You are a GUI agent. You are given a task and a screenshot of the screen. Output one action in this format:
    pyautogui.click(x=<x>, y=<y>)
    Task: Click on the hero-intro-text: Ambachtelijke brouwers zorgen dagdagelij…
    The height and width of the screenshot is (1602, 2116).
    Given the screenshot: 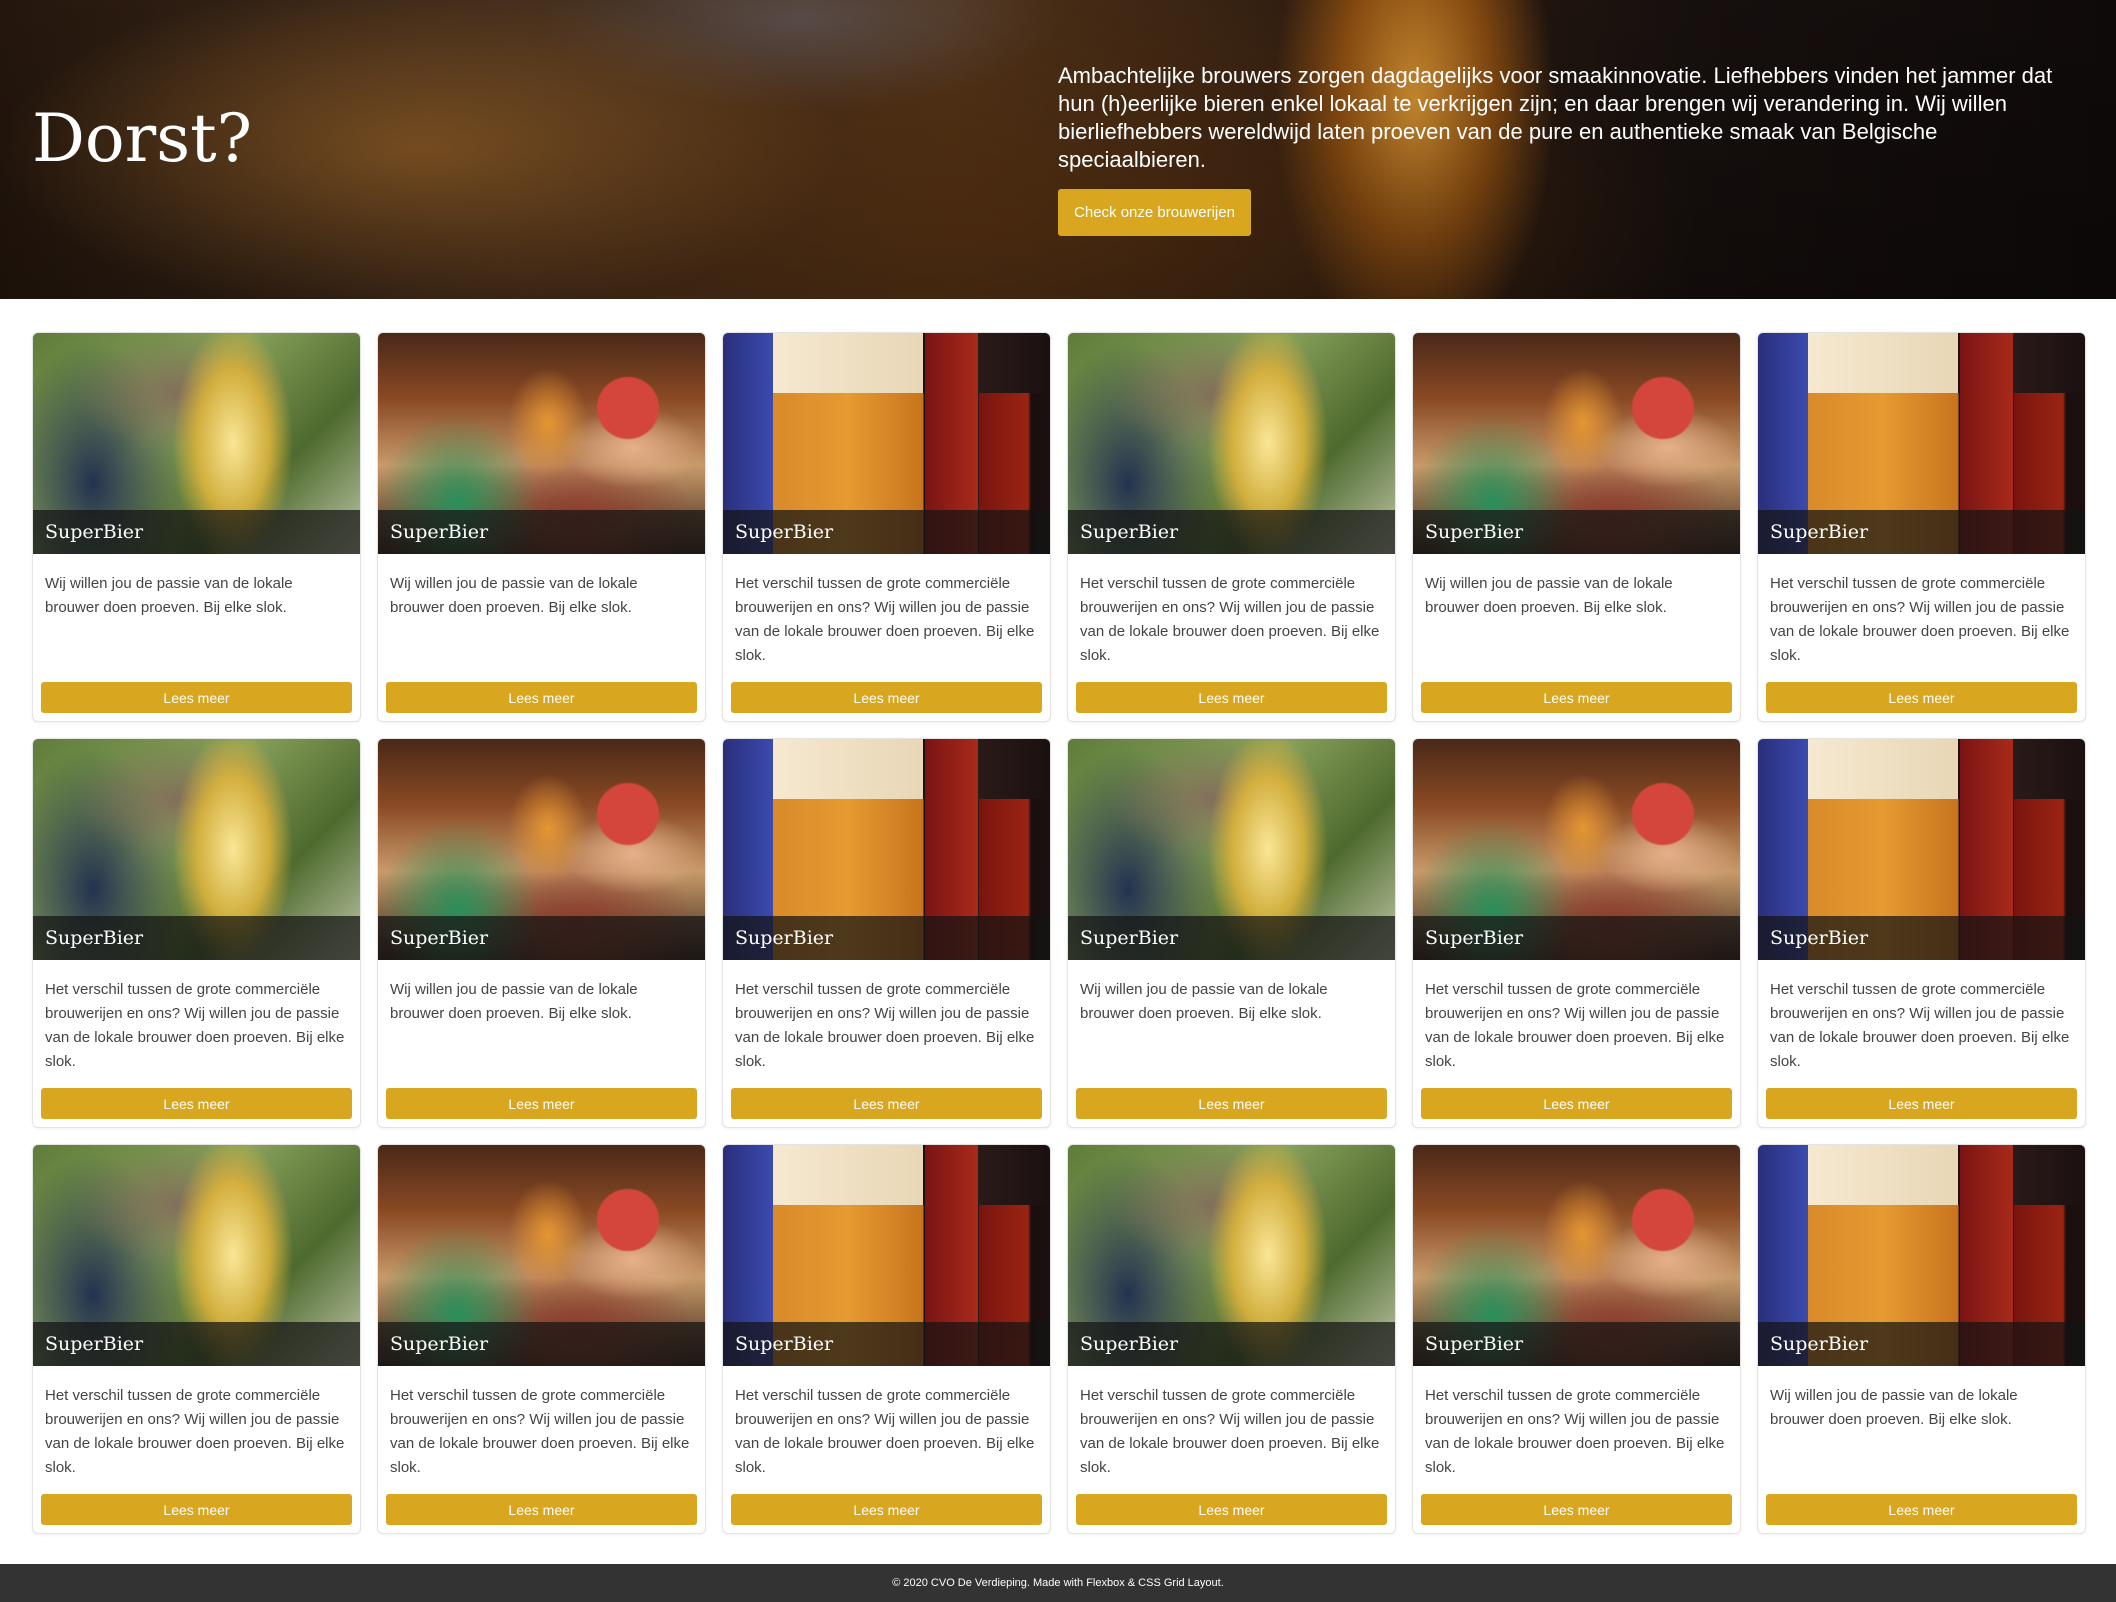 What is the action you would take?
    pyautogui.click(x=1555, y=117)
    